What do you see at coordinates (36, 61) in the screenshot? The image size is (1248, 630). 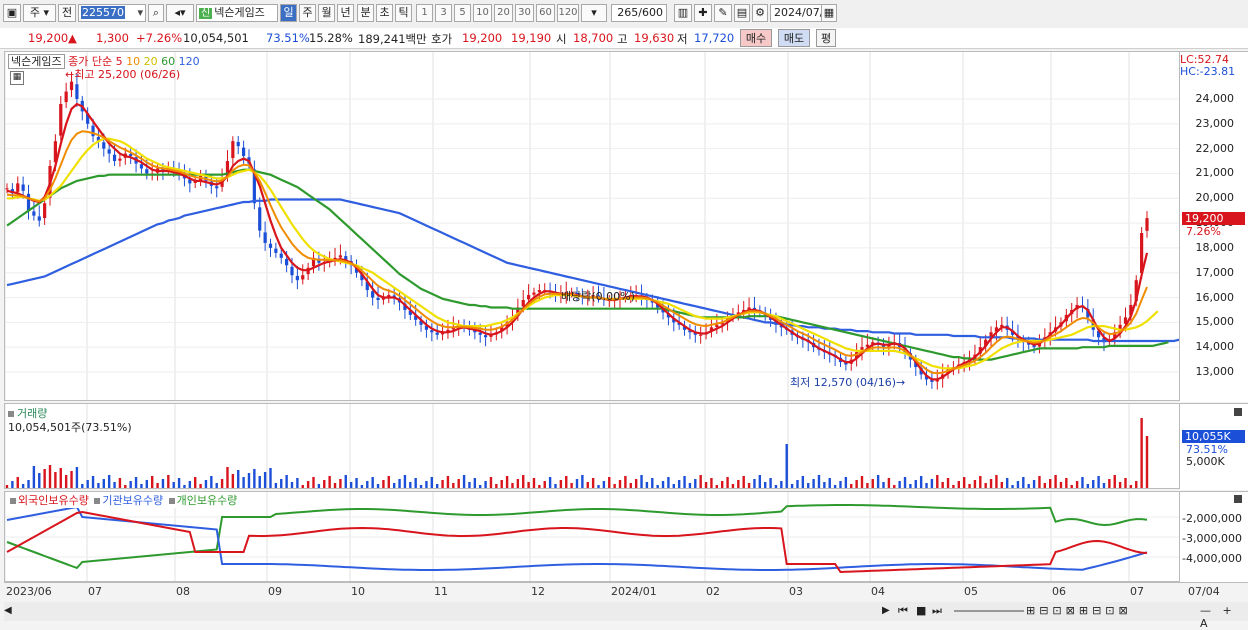 I see `stock-name-tag: 넥슨게임즈` at bounding box center [36, 61].